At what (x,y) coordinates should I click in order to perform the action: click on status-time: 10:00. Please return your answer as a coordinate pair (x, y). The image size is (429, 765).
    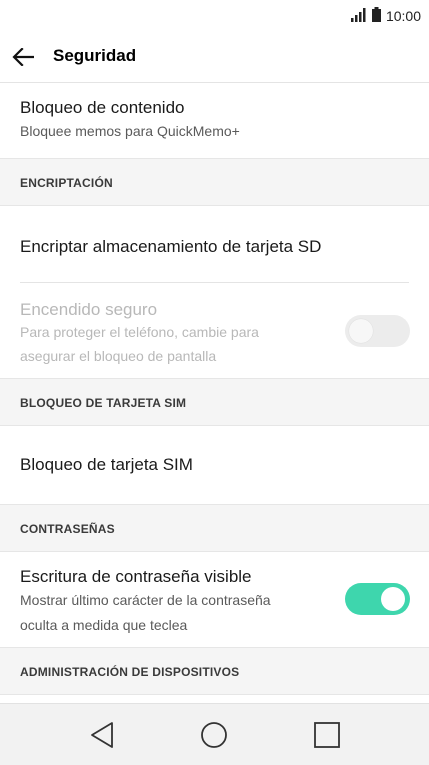
    Looking at the image, I should click on (403, 16).